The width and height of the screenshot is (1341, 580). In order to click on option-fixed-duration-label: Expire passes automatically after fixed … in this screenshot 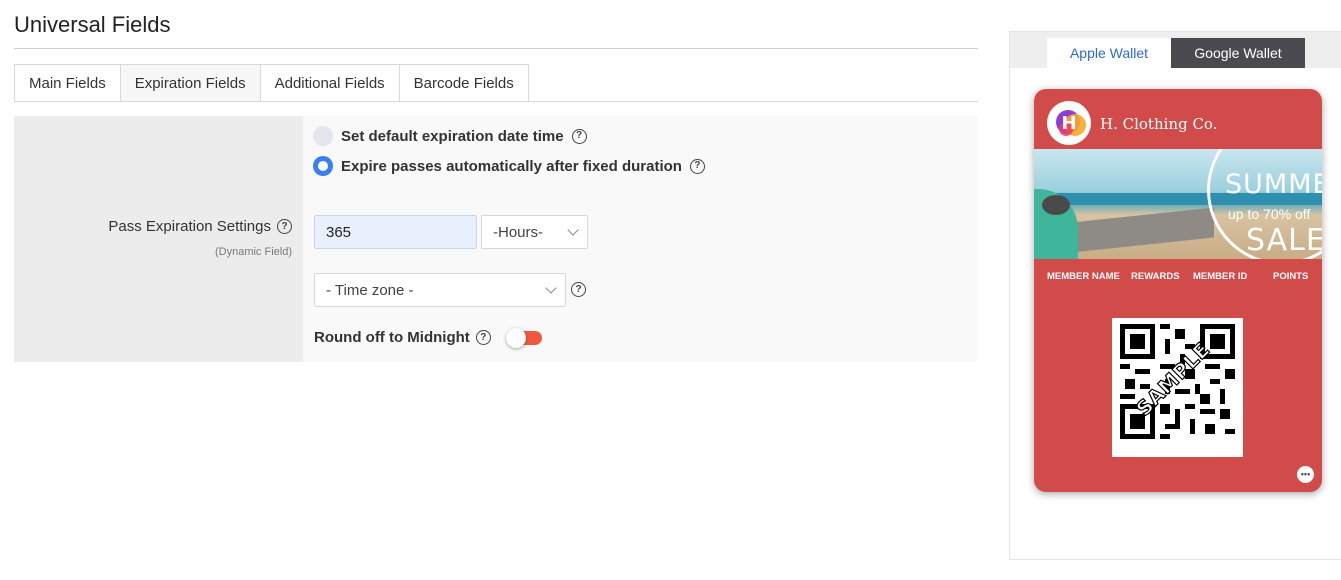, I will do `click(511, 166)`.